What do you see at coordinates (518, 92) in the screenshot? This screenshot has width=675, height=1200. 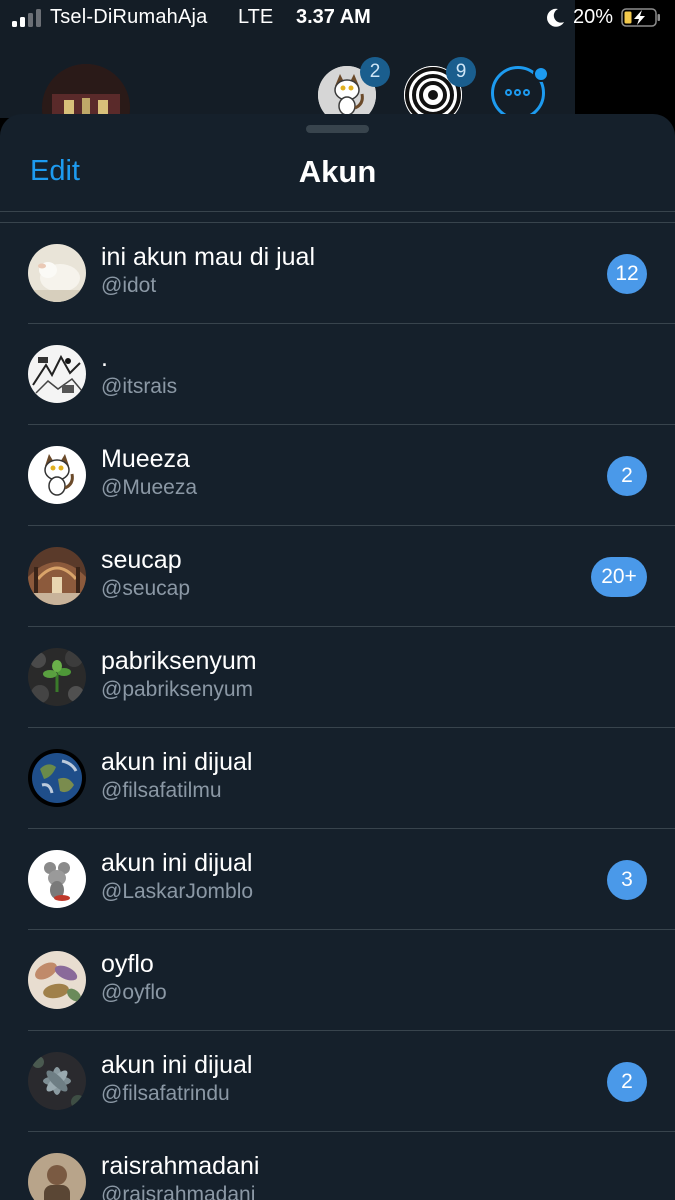 I see `more-options-icon` at bounding box center [518, 92].